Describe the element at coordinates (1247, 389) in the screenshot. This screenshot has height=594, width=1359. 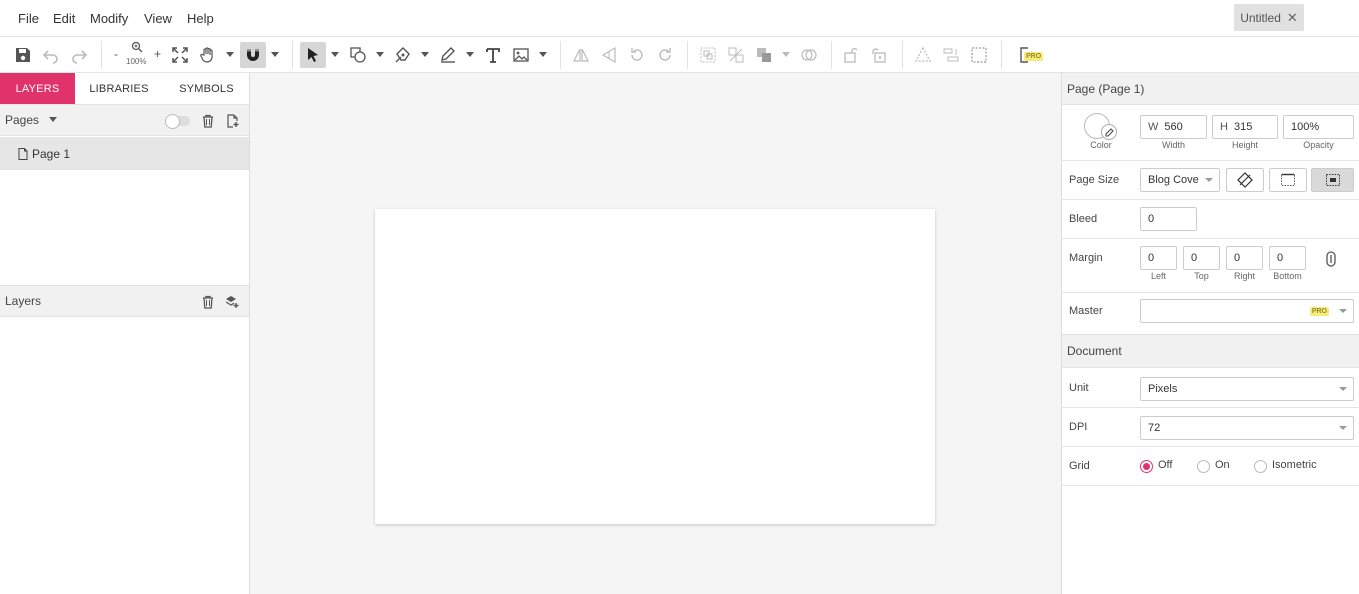
I see `unit-select: Pixels` at that location.